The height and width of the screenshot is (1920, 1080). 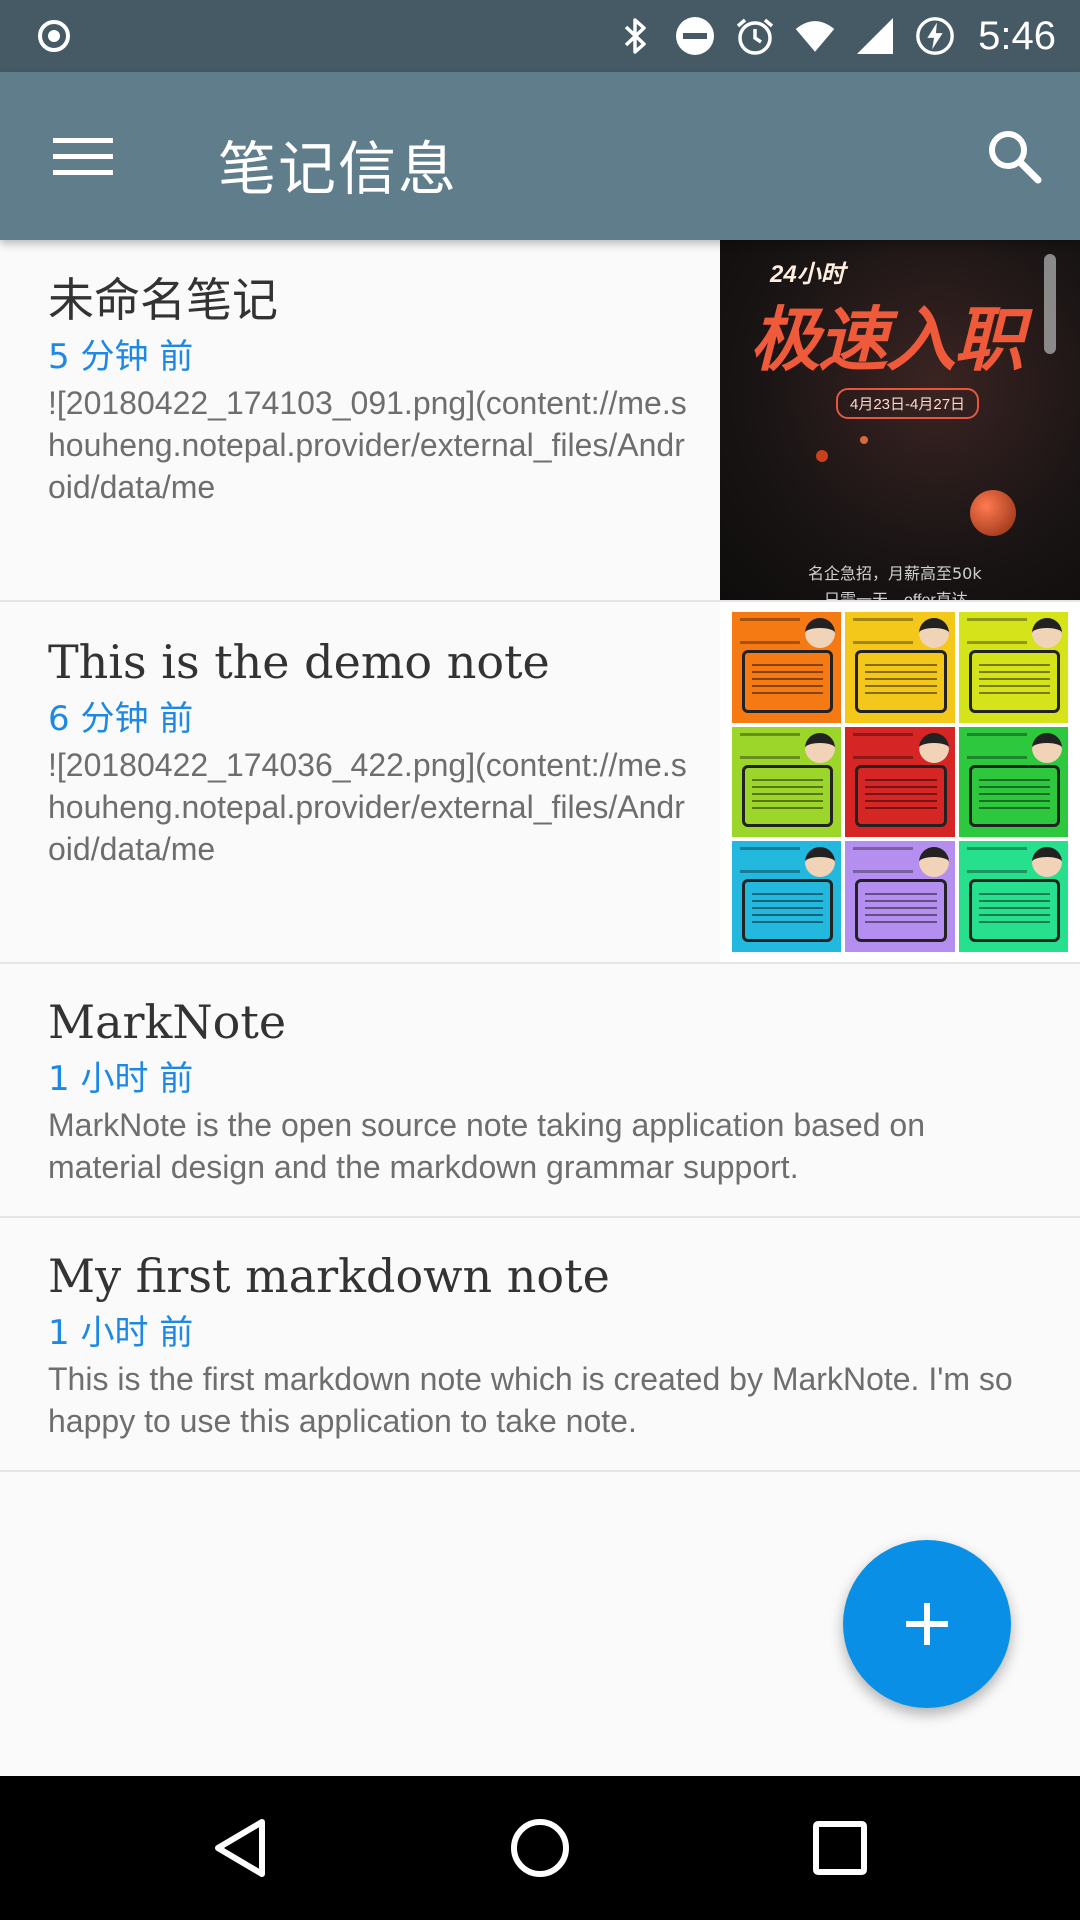 What do you see at coordinates (875, 36) in the screenshot?
I see `cell-signal-icon` at bounding box center [875, 36].